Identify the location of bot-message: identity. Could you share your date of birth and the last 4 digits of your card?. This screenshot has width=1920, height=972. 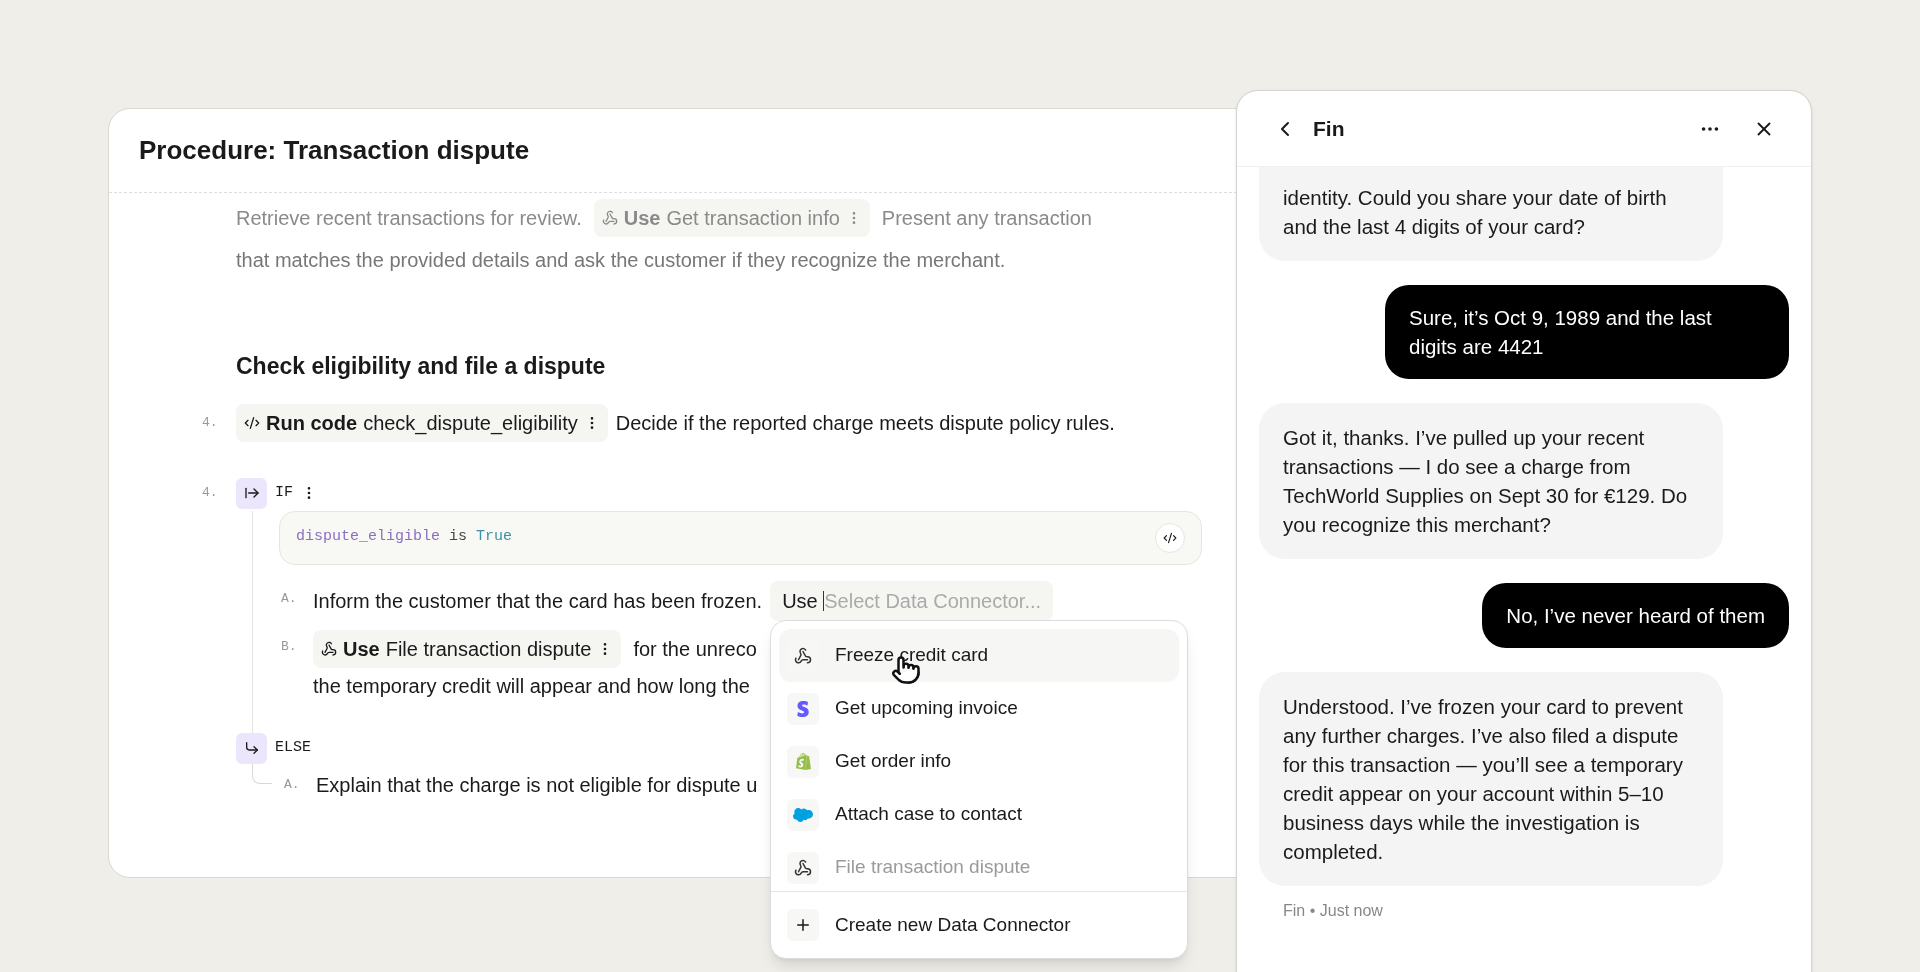
(1491, 214).